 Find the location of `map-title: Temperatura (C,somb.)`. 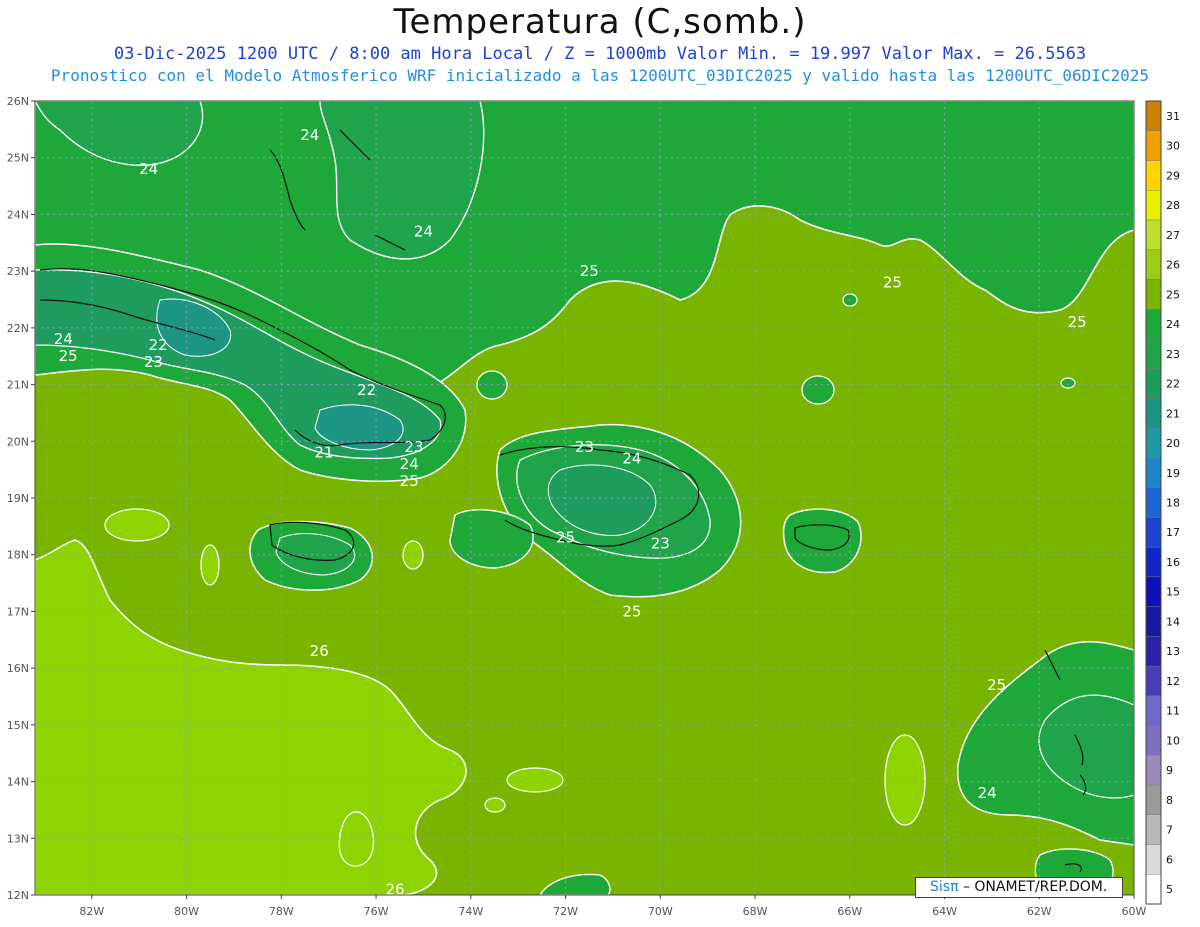

map-title: Temperatura (C,somb.) is located at coordinates (600, 22).